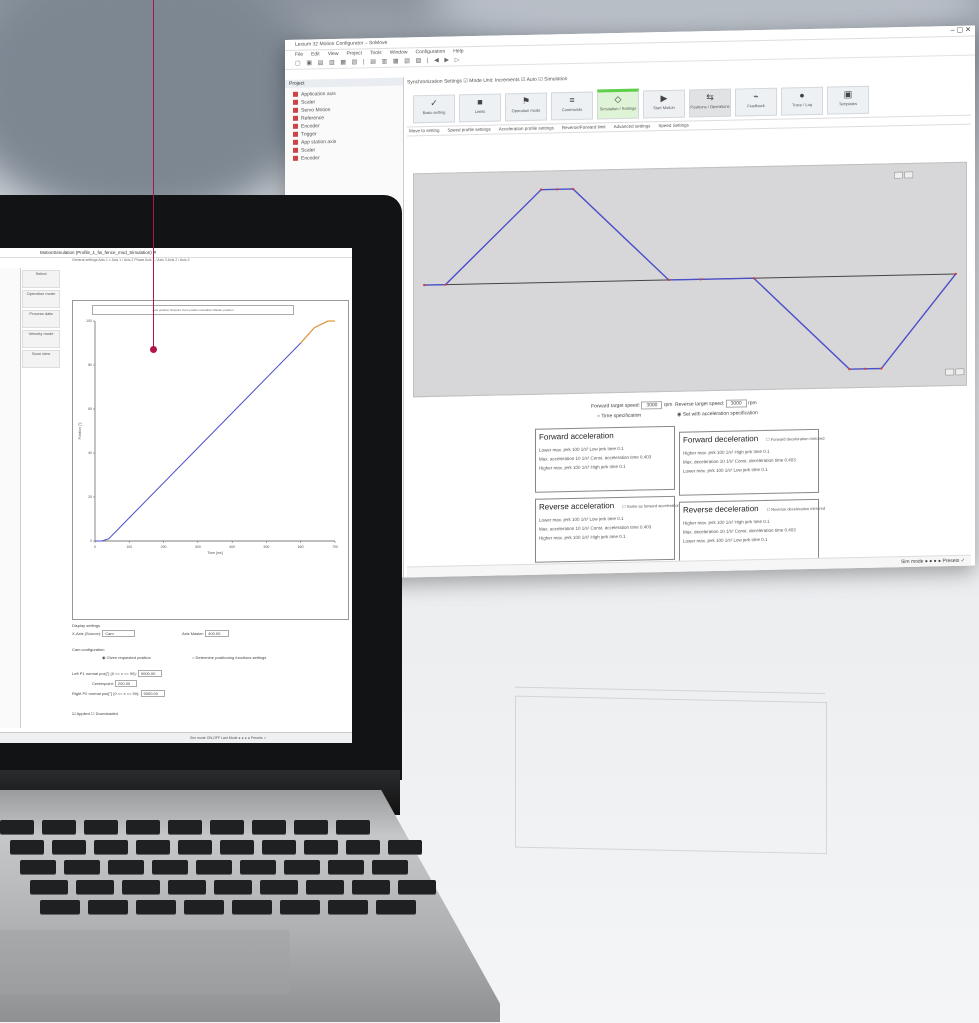  Describe the element at coordinates (710, 97) in the screenshot. I see `ribbon-icon: ⇆` at that location.